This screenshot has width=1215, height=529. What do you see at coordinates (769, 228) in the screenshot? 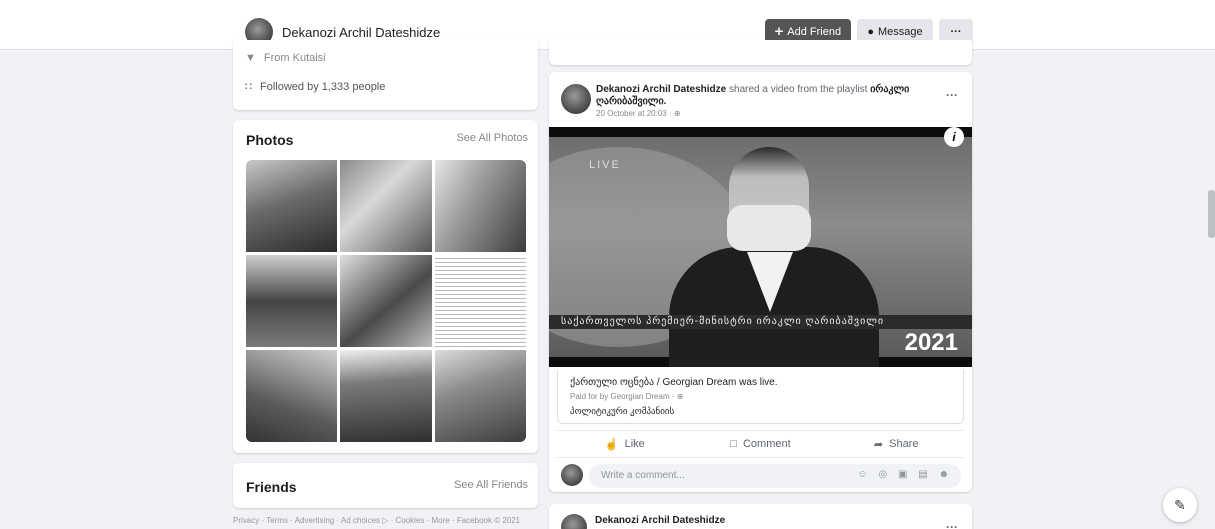
I see `video-person-mask` at bounding box center [769, 228].